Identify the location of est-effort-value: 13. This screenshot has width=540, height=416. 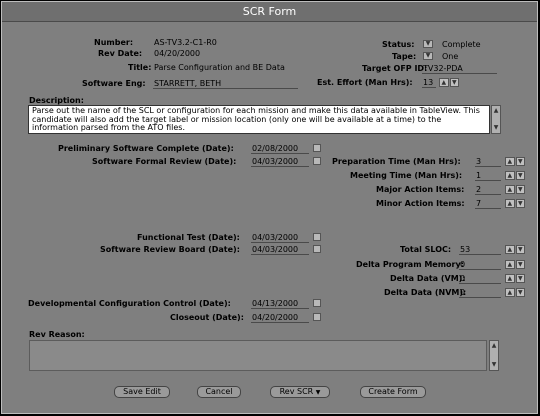
(428, 82).